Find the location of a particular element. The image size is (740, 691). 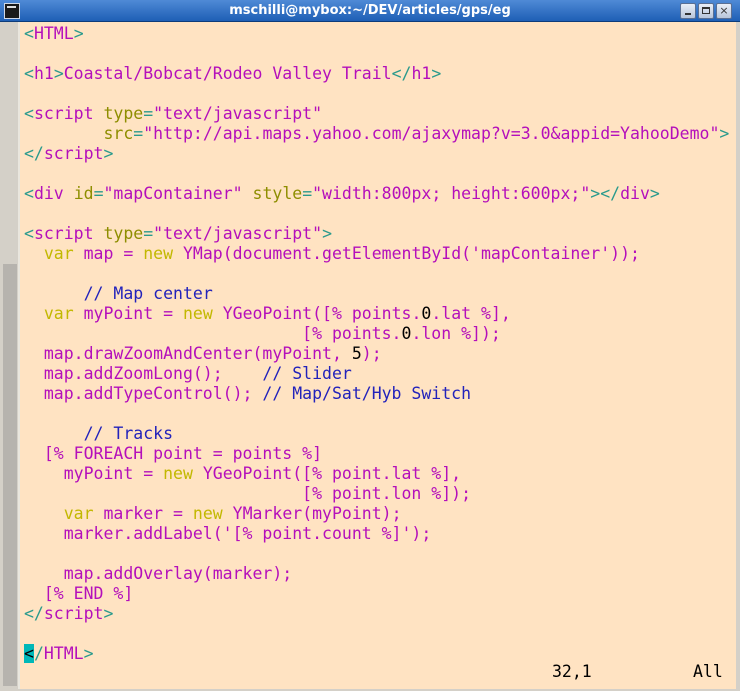

code-token: marker = is located at coordinates (143, 513).